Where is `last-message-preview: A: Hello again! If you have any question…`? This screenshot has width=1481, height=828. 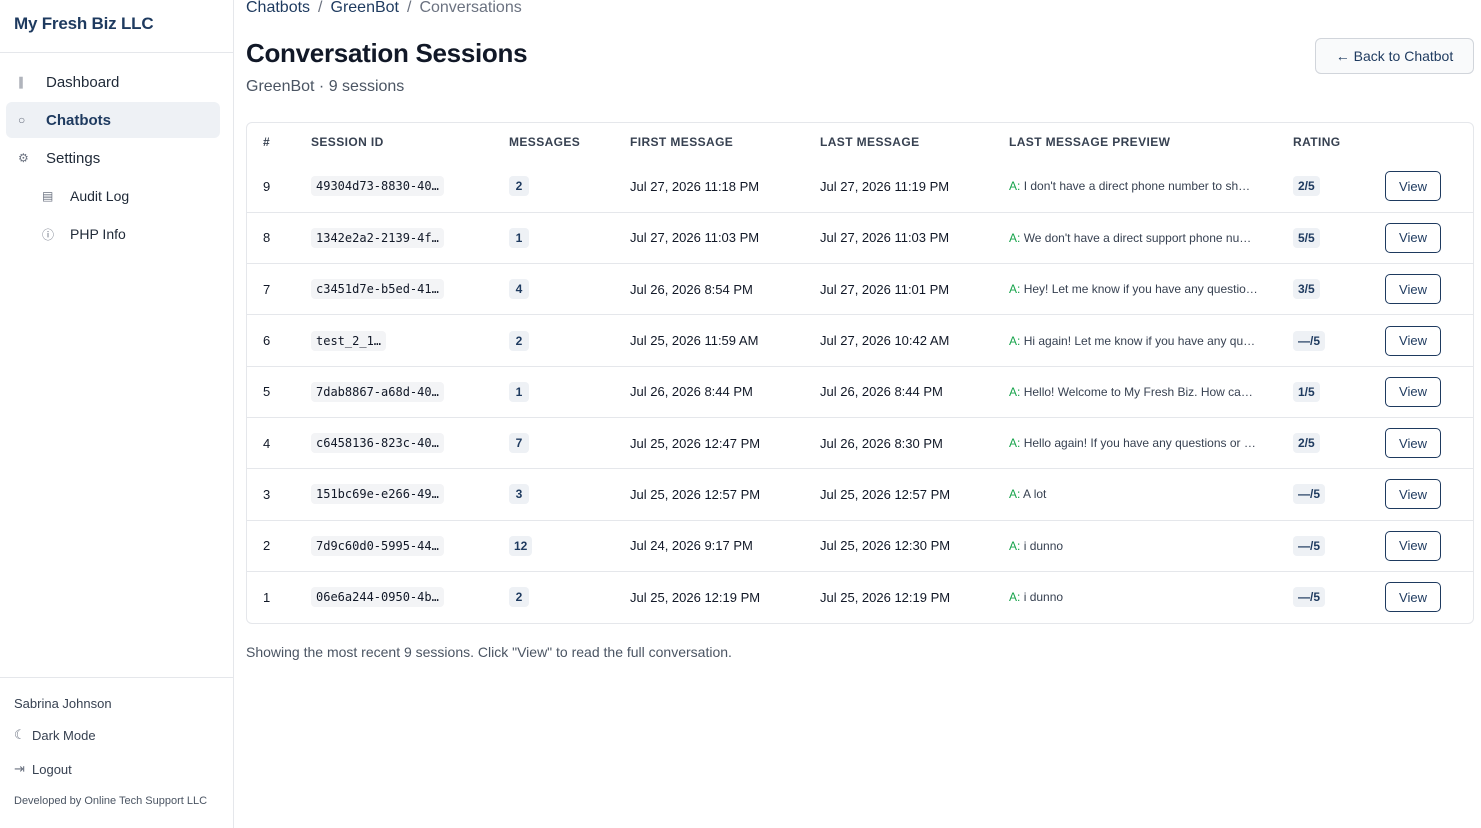
last-message-preview: A: Hello again! If you have any question… is located at coordinates (1136, 443).